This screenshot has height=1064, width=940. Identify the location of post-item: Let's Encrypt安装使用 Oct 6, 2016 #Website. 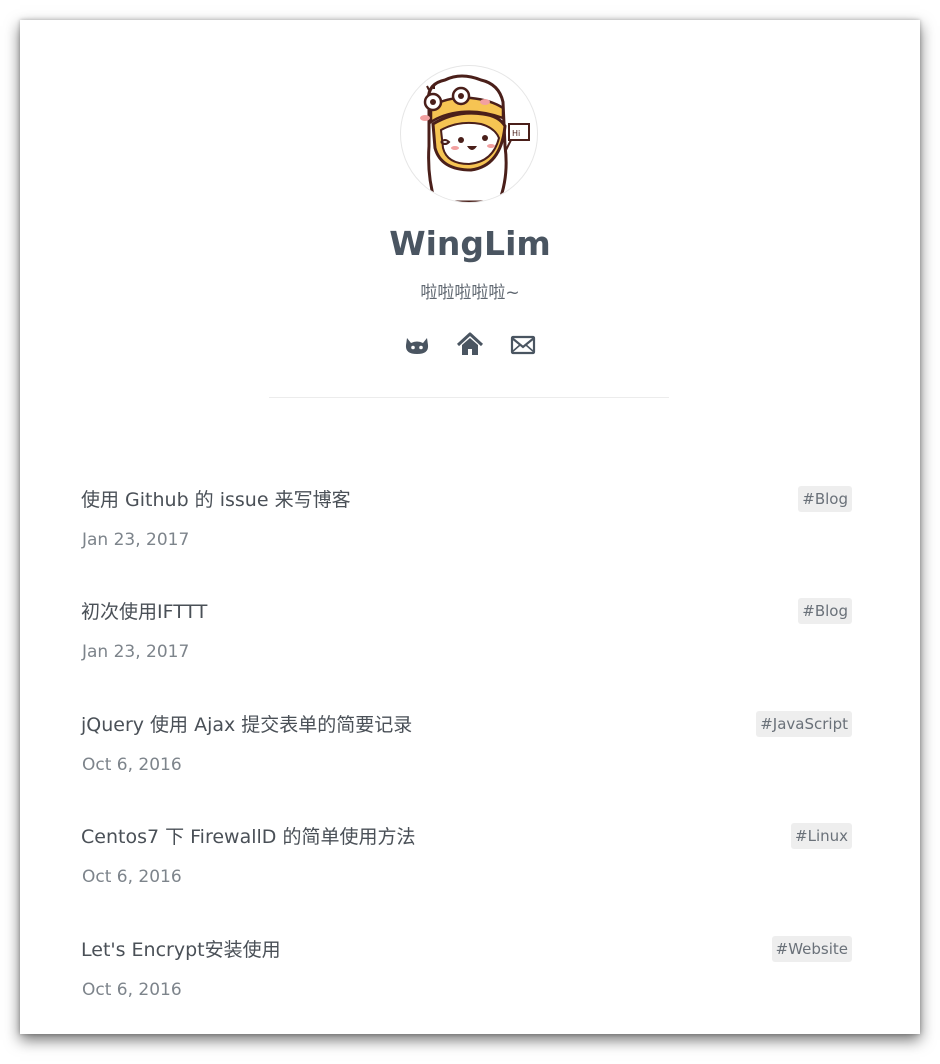
(466, 975).